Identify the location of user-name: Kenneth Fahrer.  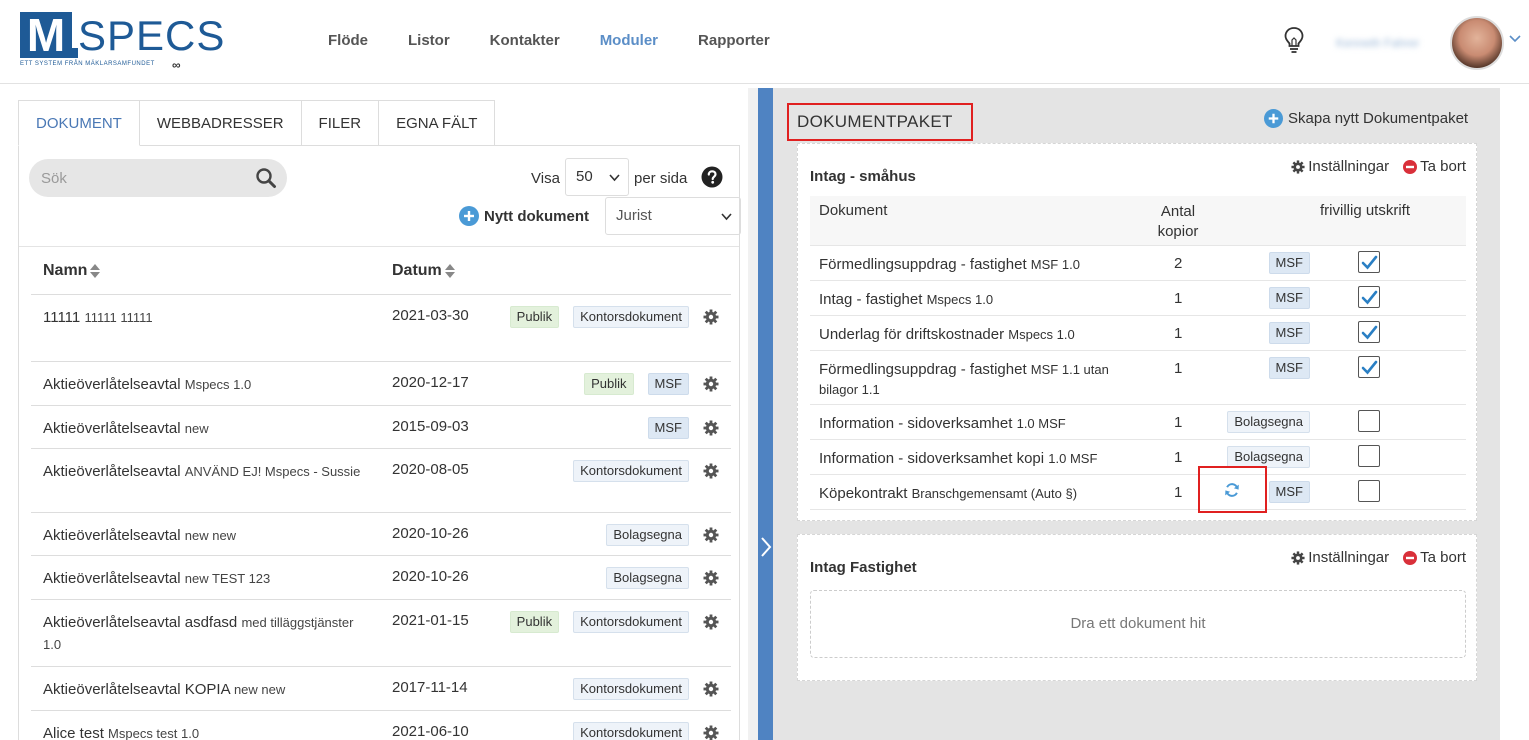
(1390, 43).